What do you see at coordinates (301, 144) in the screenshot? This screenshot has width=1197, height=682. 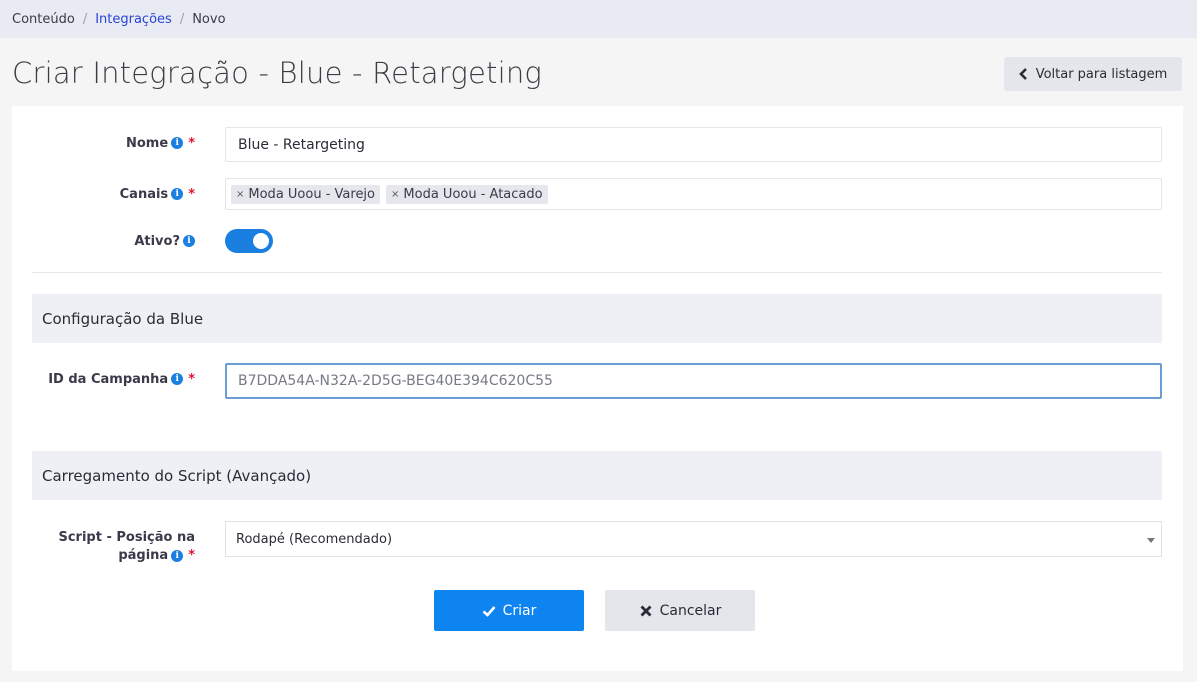 I see `nome-value: Blue - Retargeting` at bounding box center [301, 144].